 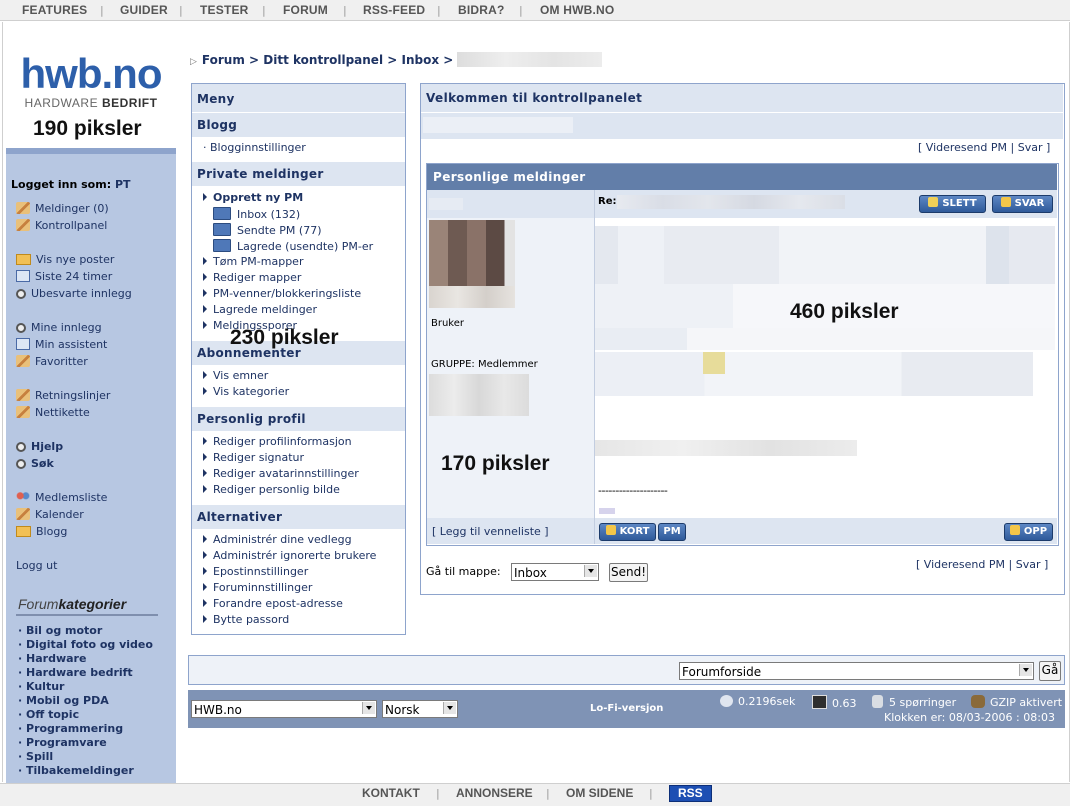 What do you see at coordinates (65, 259) in the screenshot?
I see `sidebar-link-vis-nye-poster: Vis nye poster` at bounding box center [65, 259].